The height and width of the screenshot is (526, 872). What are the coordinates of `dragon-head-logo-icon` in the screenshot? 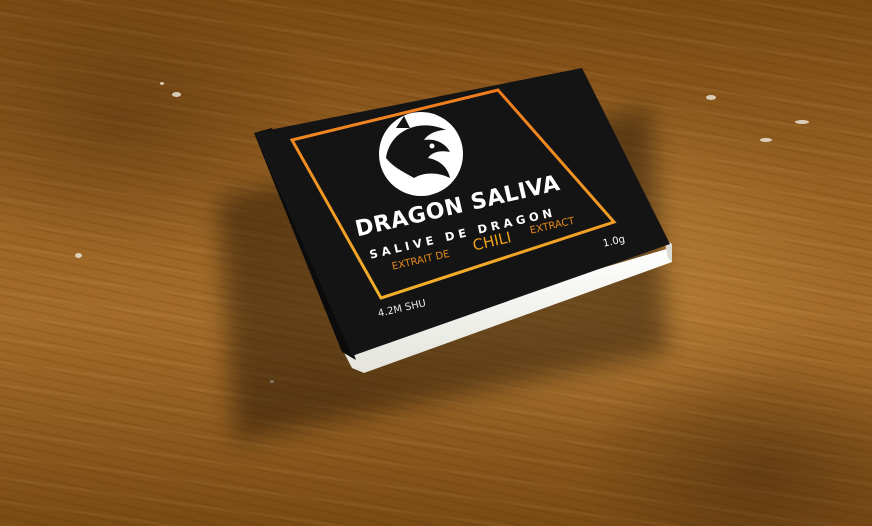 It's located at (421, 154).